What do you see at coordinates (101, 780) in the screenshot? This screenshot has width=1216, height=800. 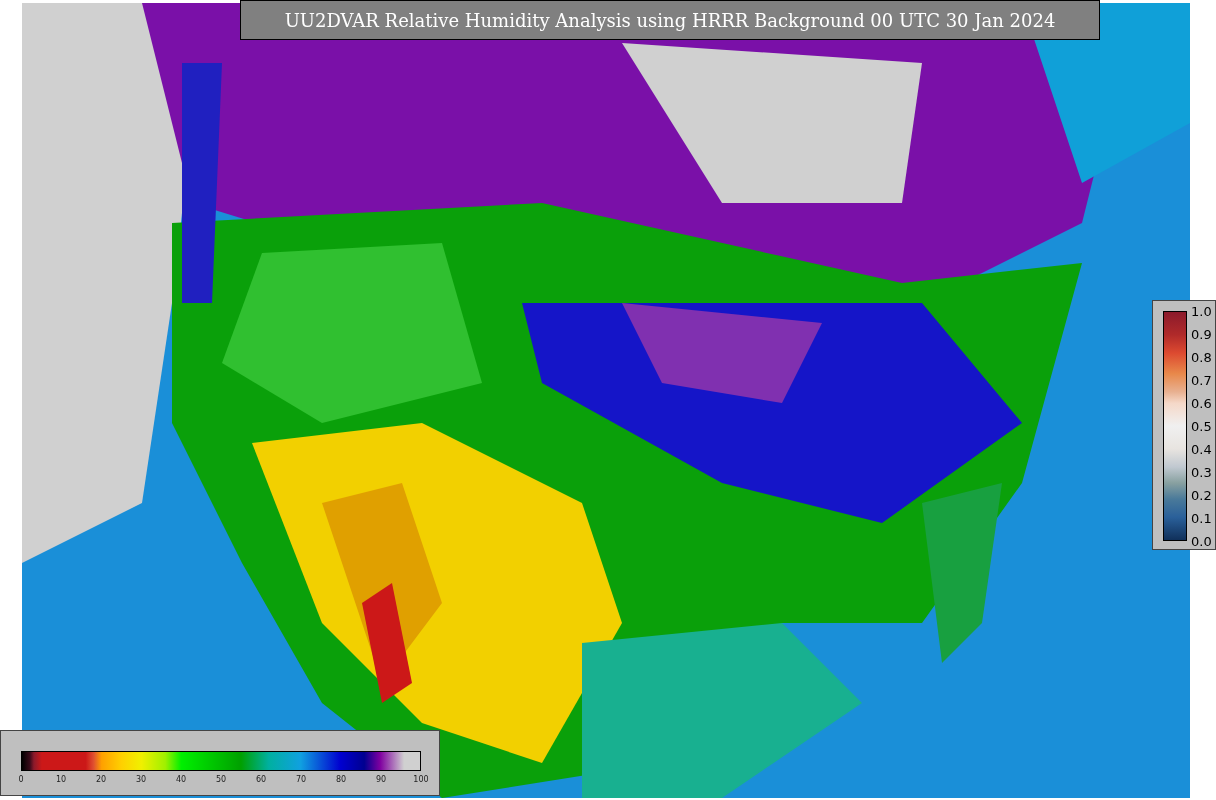 I see `colorbar-tick-label: 20` at bounding box center [101, 780].